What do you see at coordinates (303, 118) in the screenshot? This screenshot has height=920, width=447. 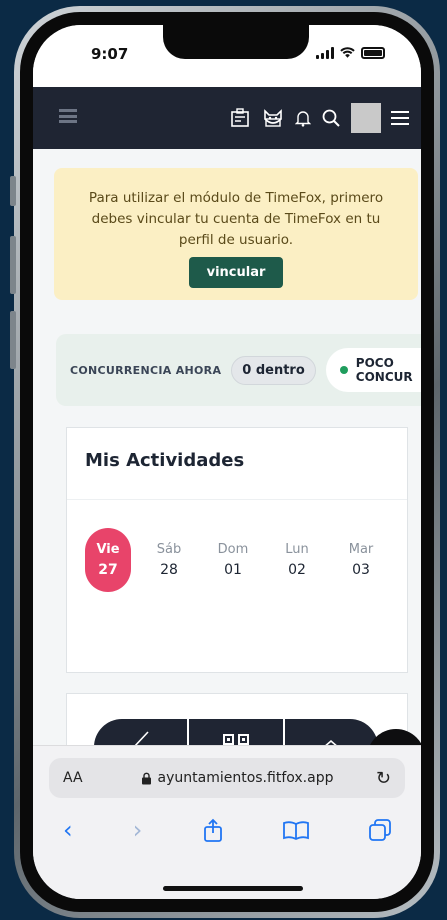 I see `bell-icon` at bounding box center [303, 118].